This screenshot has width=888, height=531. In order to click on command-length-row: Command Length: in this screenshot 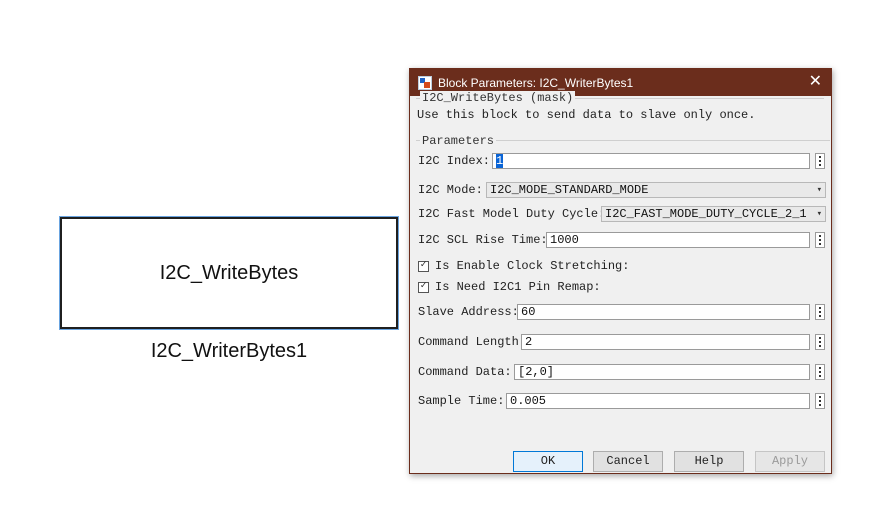, I will do `click(474, 342)`.